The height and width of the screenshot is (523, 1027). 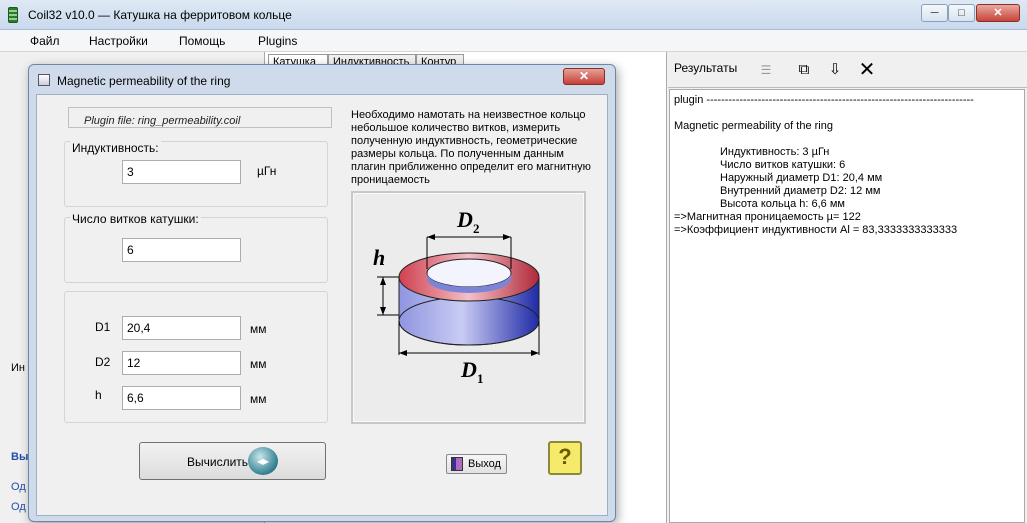 What do you see at coordinates (783, 165) in the screenshot?
I see `result-line: Число витков катушки: 6` at bounding box center [783, 165].